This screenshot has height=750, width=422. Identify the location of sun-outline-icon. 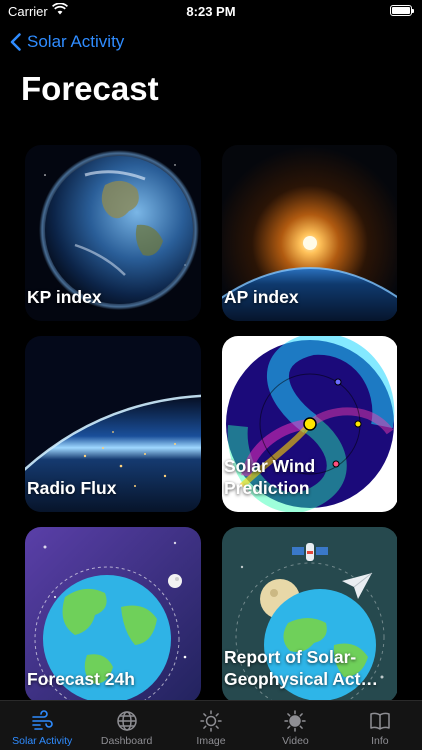
(211, 721).